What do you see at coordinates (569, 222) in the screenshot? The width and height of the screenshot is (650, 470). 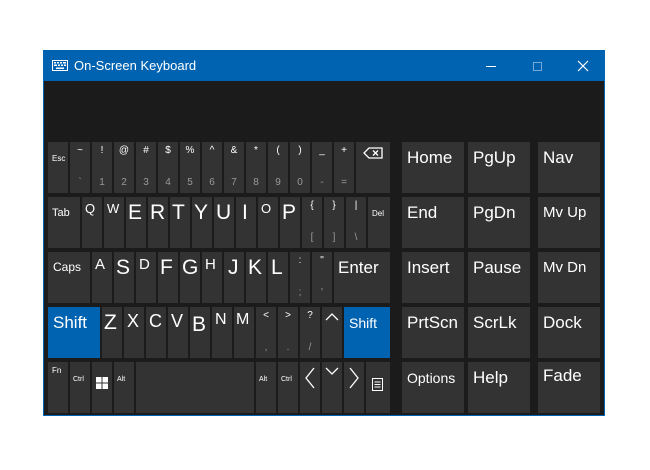 I see `key-move-up: Mv Up` at bounding box center [569, 222].